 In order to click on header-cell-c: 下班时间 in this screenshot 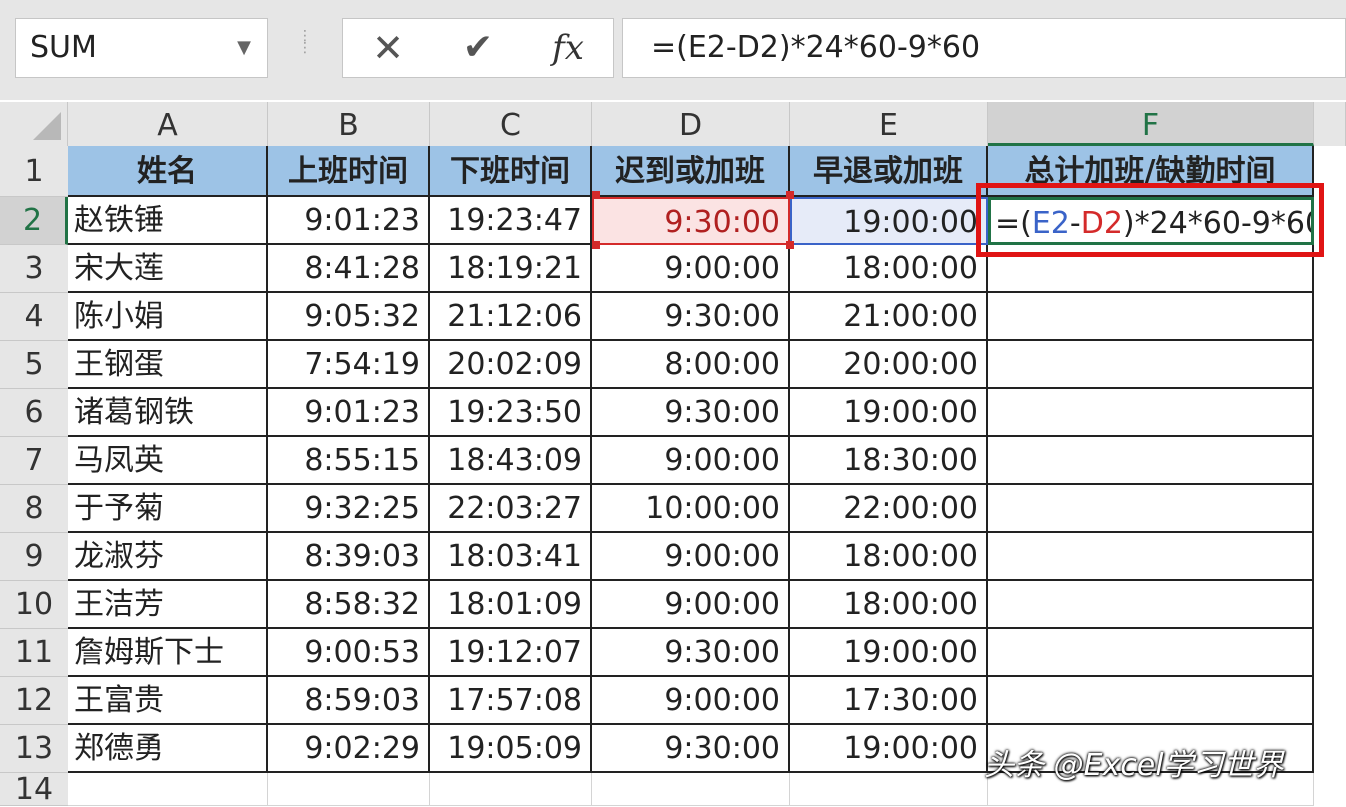, I will do `click(511, 171)`.